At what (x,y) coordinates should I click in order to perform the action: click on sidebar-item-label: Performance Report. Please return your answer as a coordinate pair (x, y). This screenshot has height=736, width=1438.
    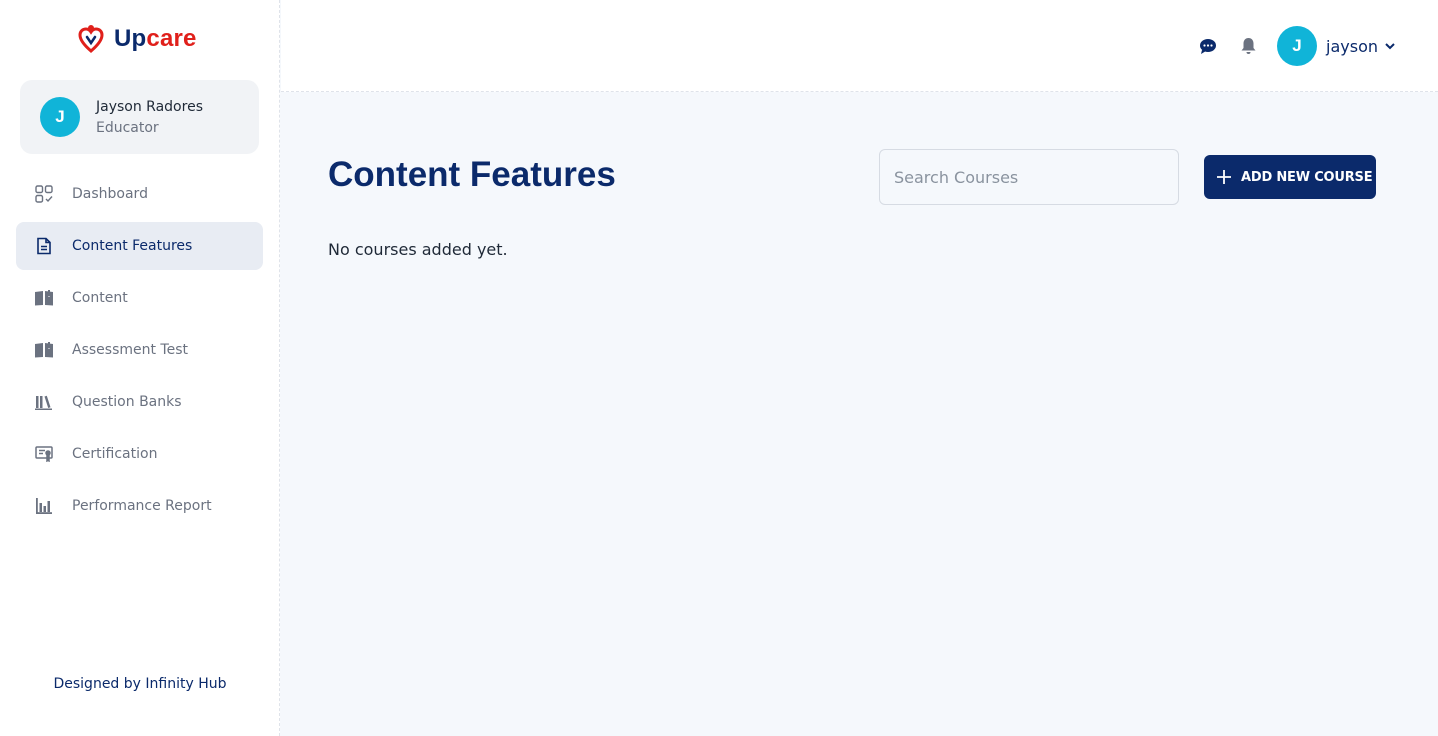
    Looking at the image, I should click on (142, 506).